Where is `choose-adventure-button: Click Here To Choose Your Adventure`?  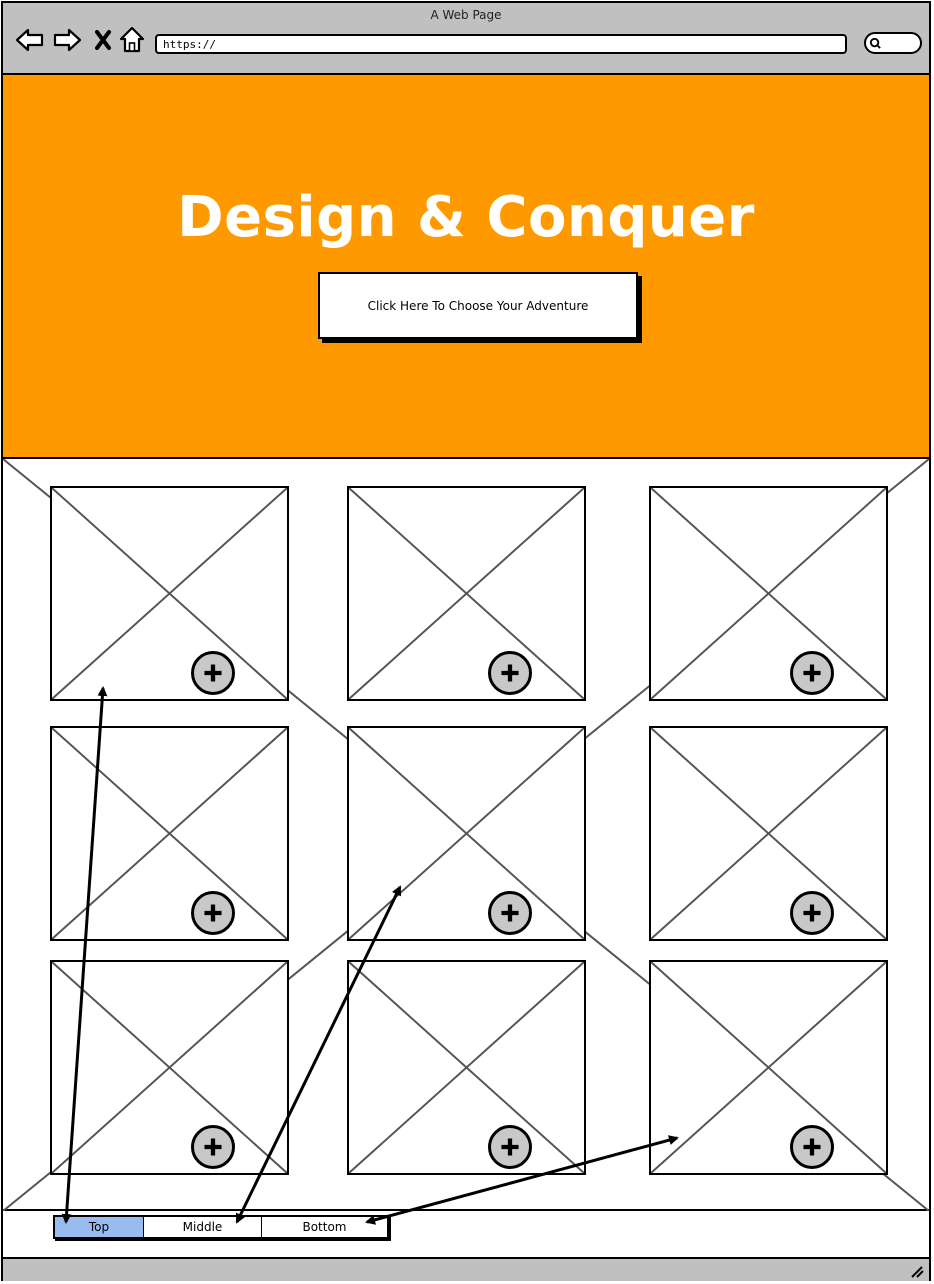
choose-adventure-button: Click Here To Choose Your Adventure is located at coordinates (478, 305).